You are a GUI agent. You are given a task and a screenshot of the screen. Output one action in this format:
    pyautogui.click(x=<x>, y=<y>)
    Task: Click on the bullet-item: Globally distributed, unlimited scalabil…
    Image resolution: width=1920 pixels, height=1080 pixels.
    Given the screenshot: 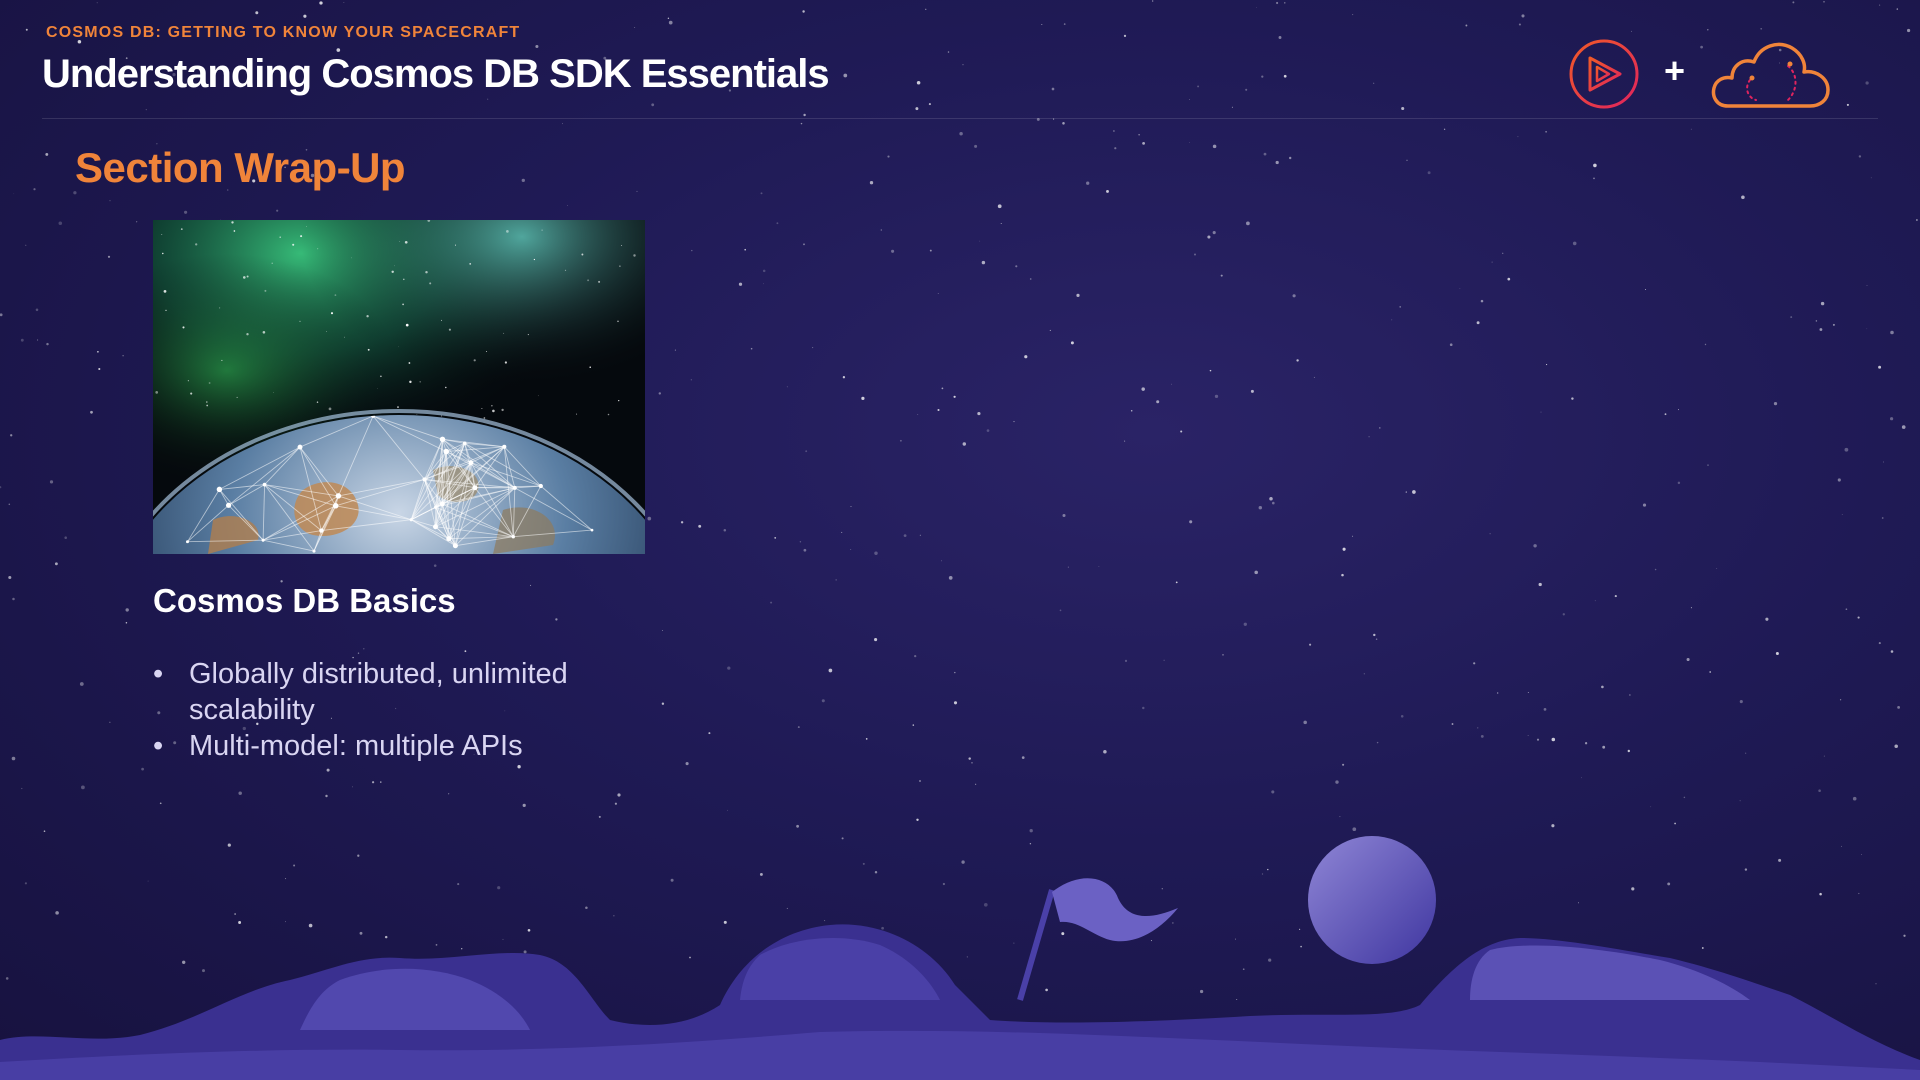 What is the action you would take?
    pyautogui.click(x=413, y=692)
    